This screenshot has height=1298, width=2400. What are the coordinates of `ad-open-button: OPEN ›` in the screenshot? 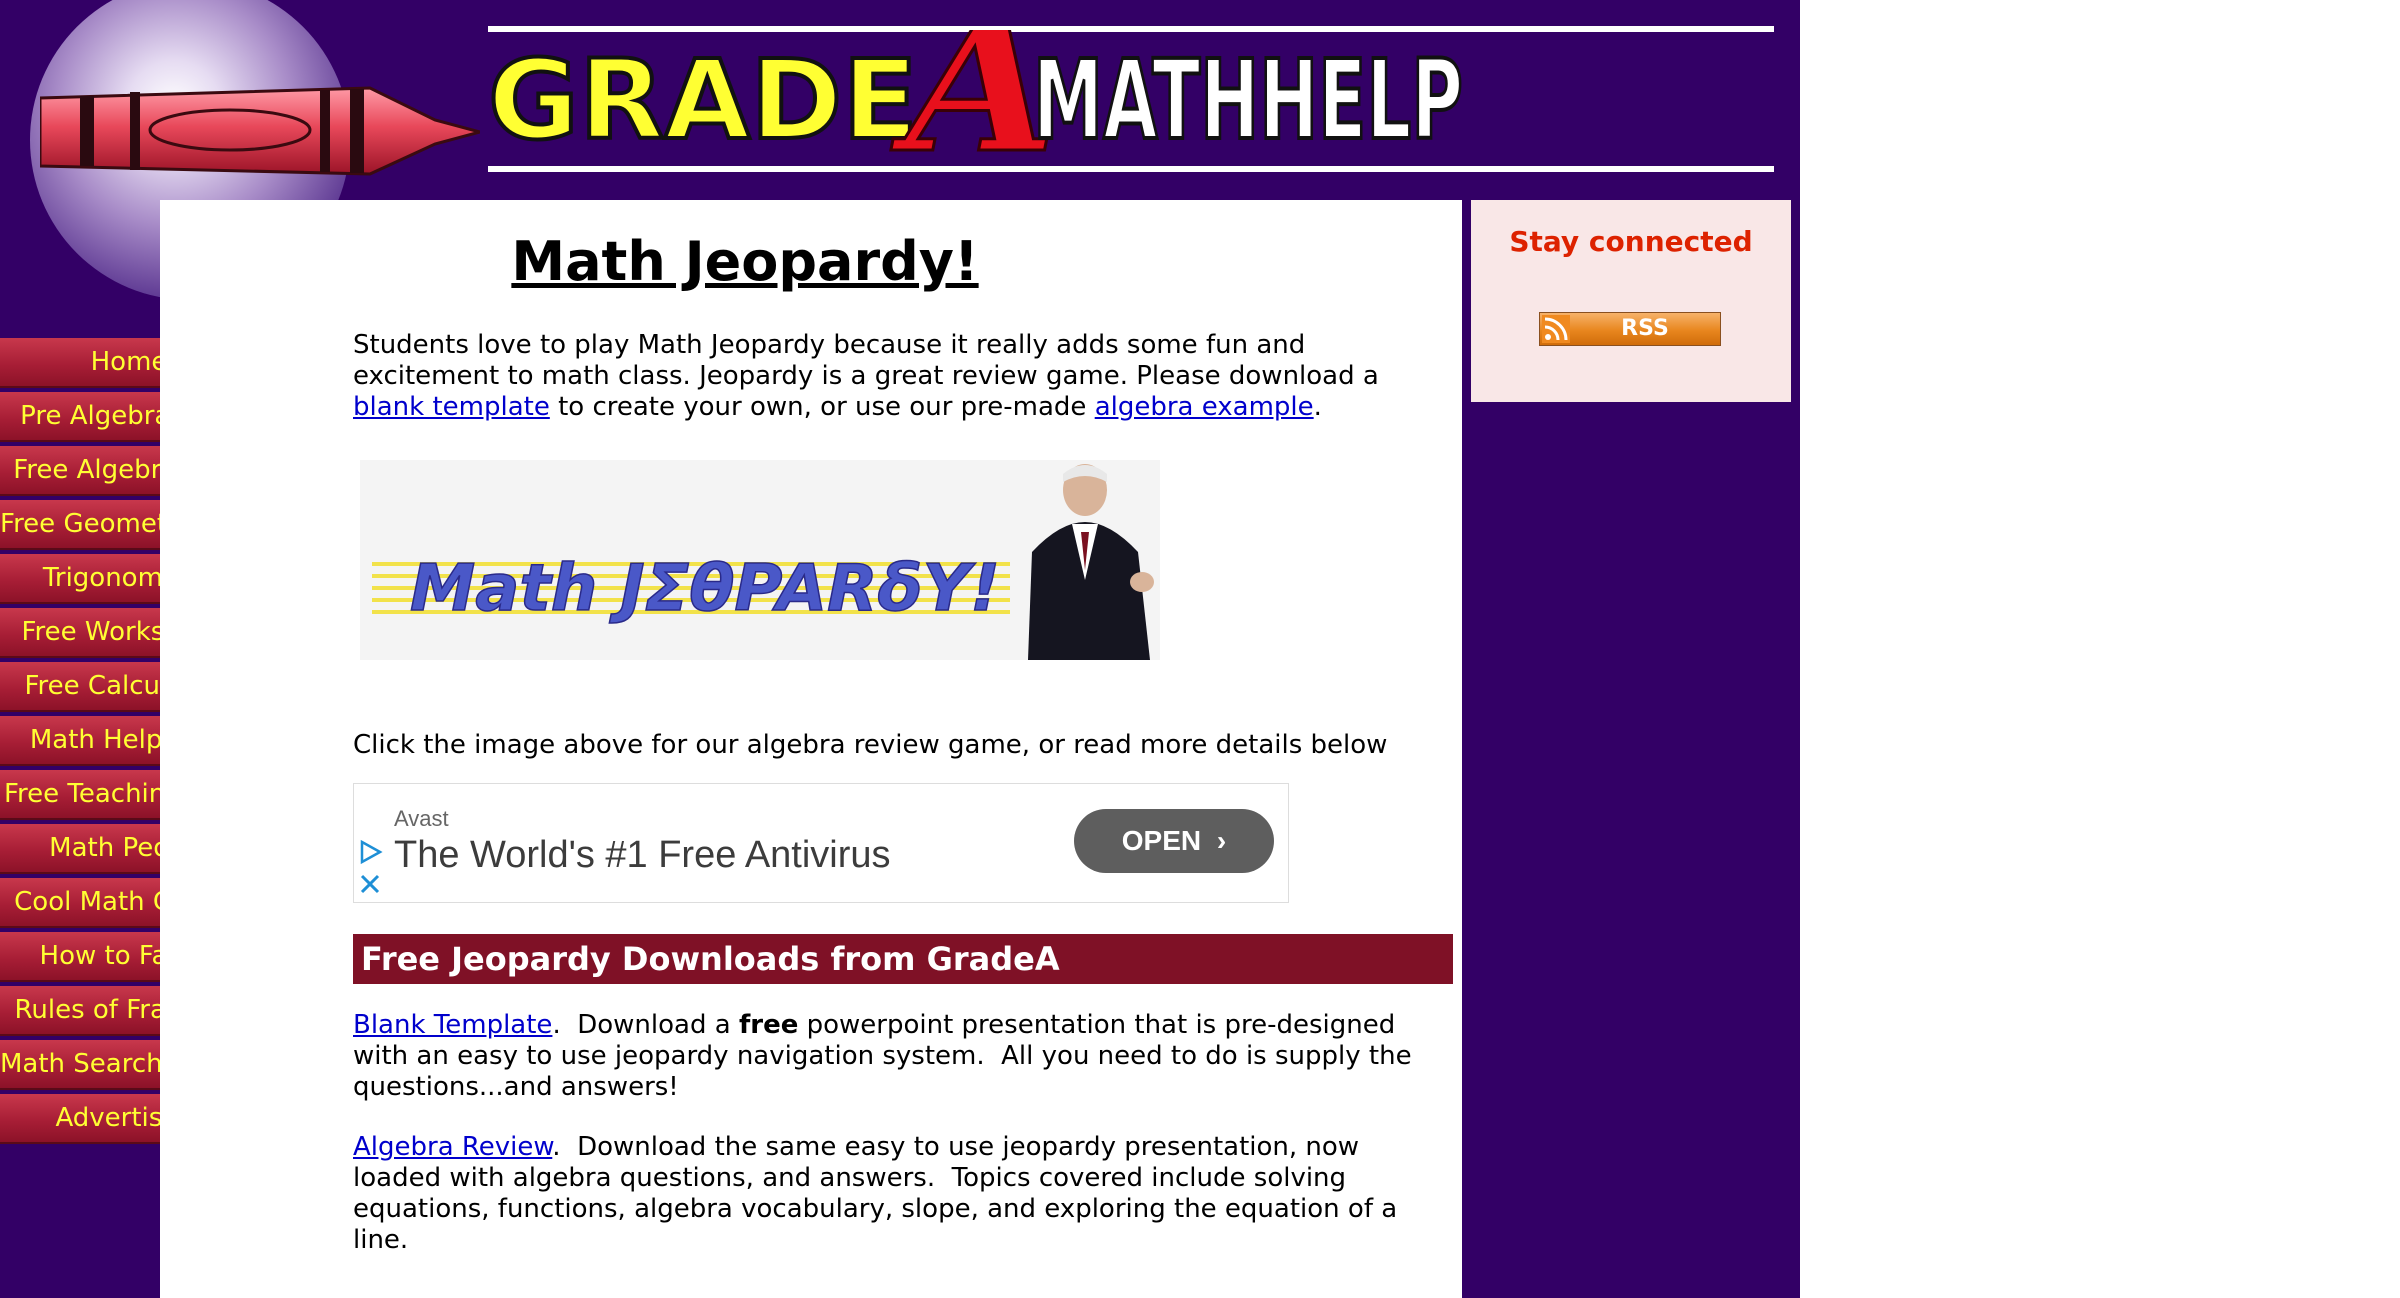 It's located at (1174, 841).